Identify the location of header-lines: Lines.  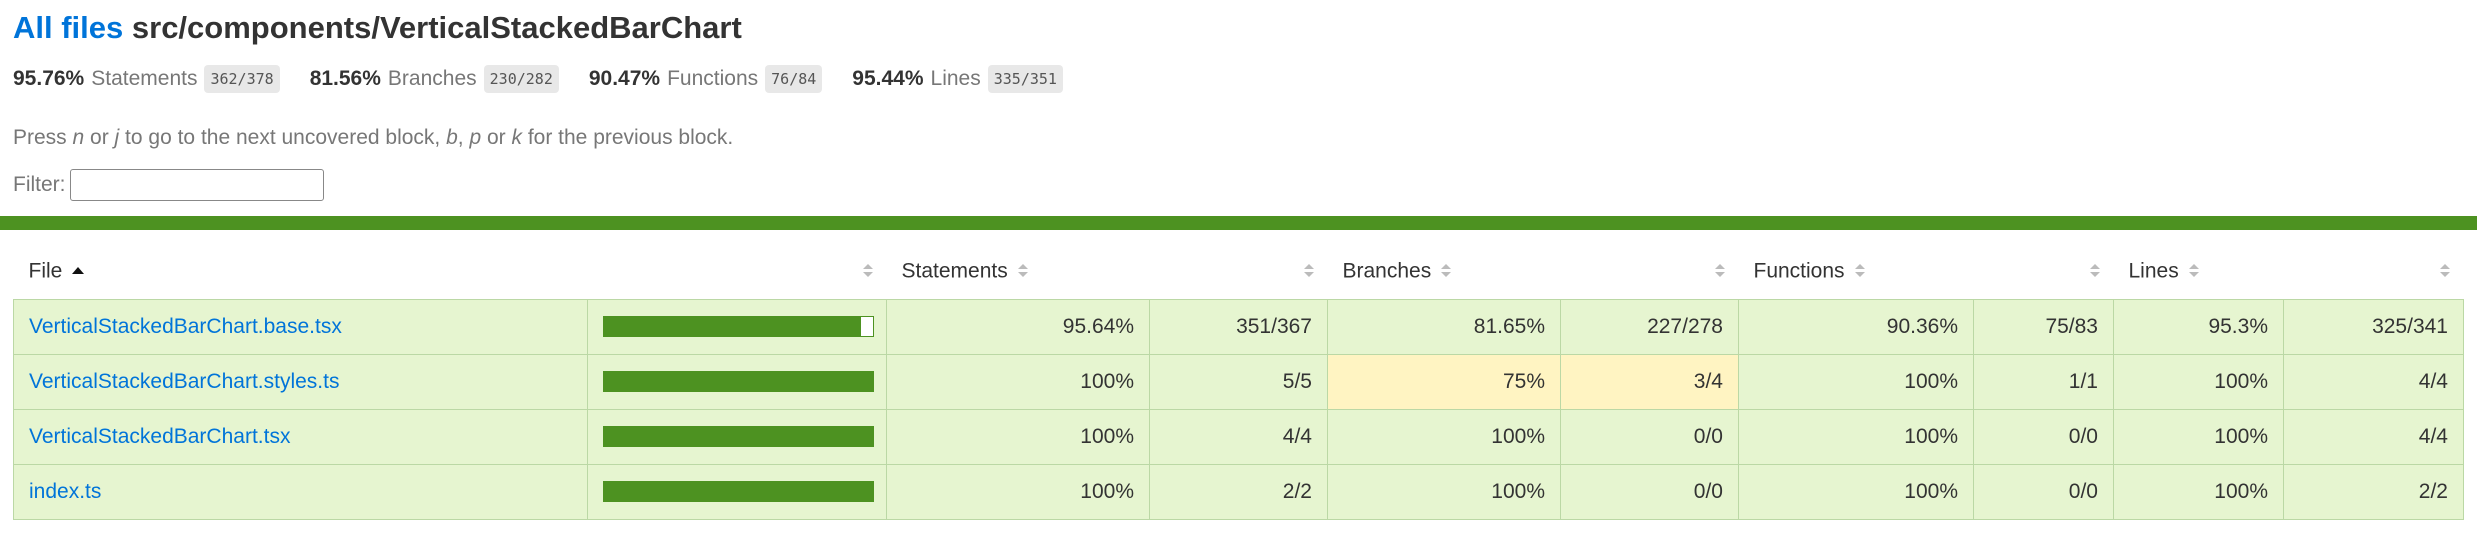
(2199, 271).